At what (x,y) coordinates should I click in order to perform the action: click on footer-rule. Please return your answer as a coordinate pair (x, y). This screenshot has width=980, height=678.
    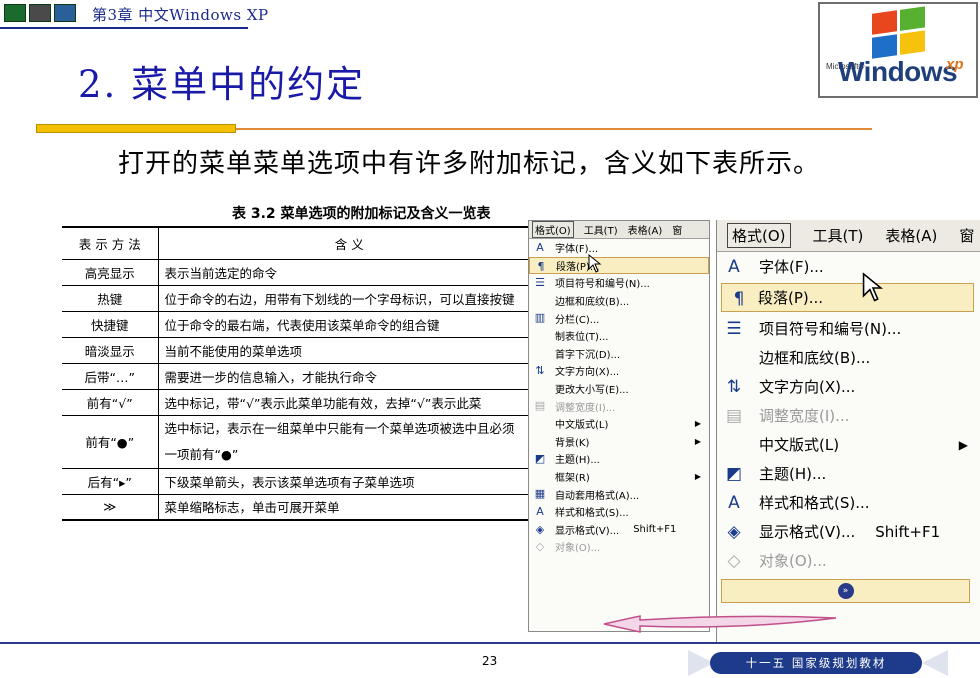
    Looking at the image, I should click on (490, 643).